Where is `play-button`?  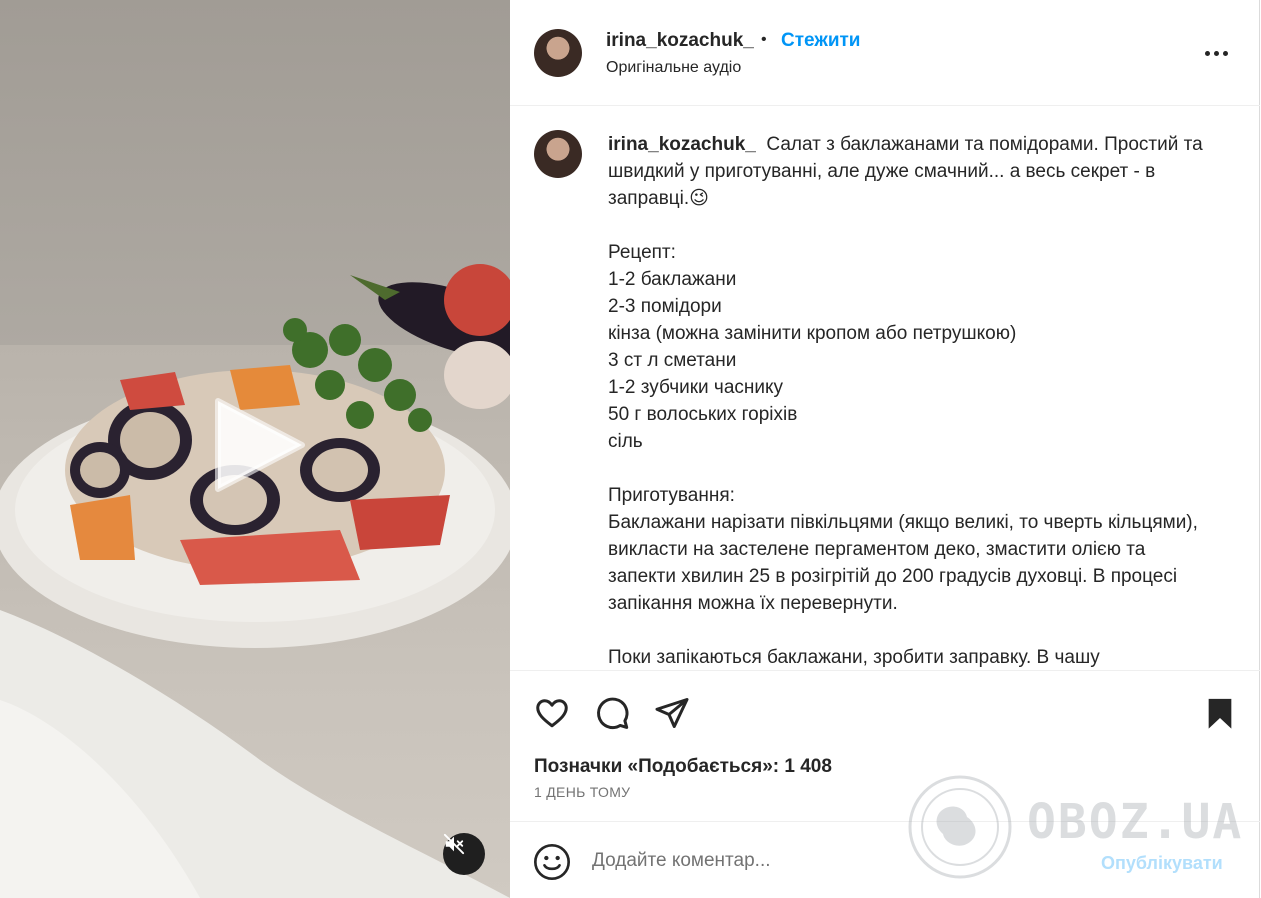
play-button is located at coordinates (260, 445).